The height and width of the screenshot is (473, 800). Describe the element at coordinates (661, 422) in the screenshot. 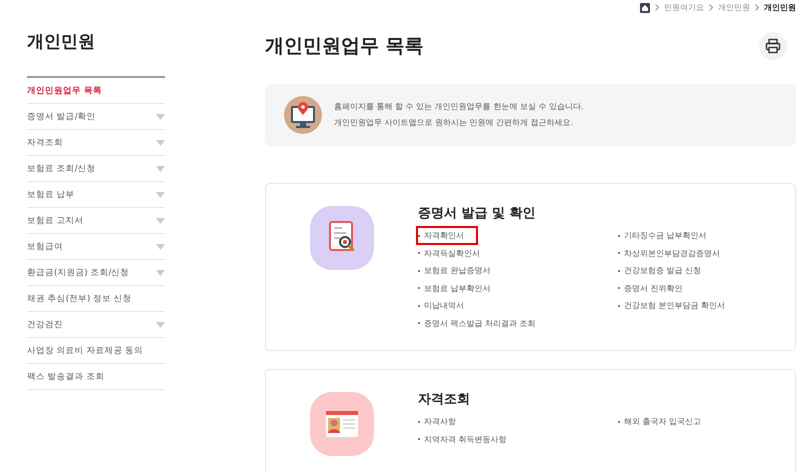

I see `service-link: 해외 출국자 입국신고` at that location.